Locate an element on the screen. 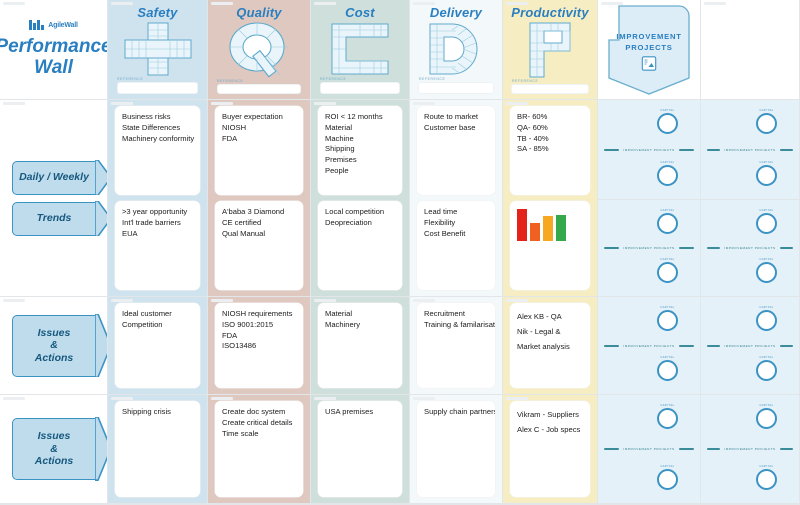  note-card: Supply chain partners is located at coordinates (456, 449).